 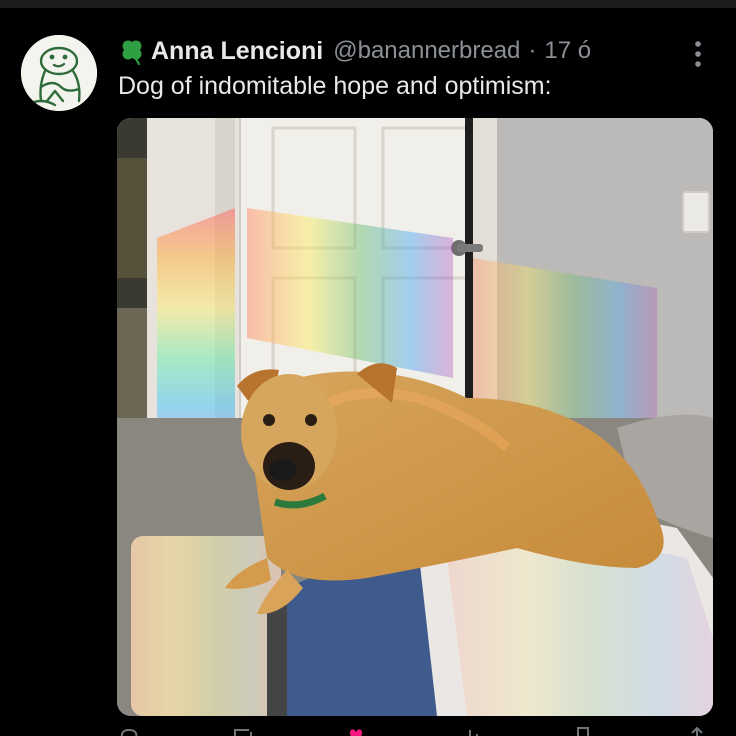 I want to click on window-top-edge, so click(x=368, y=4).